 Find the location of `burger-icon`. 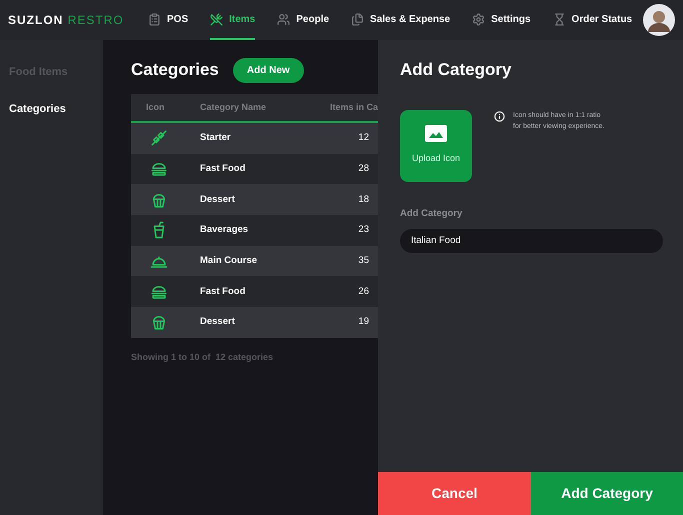

burger-icon is located at coordinates (159, 169).